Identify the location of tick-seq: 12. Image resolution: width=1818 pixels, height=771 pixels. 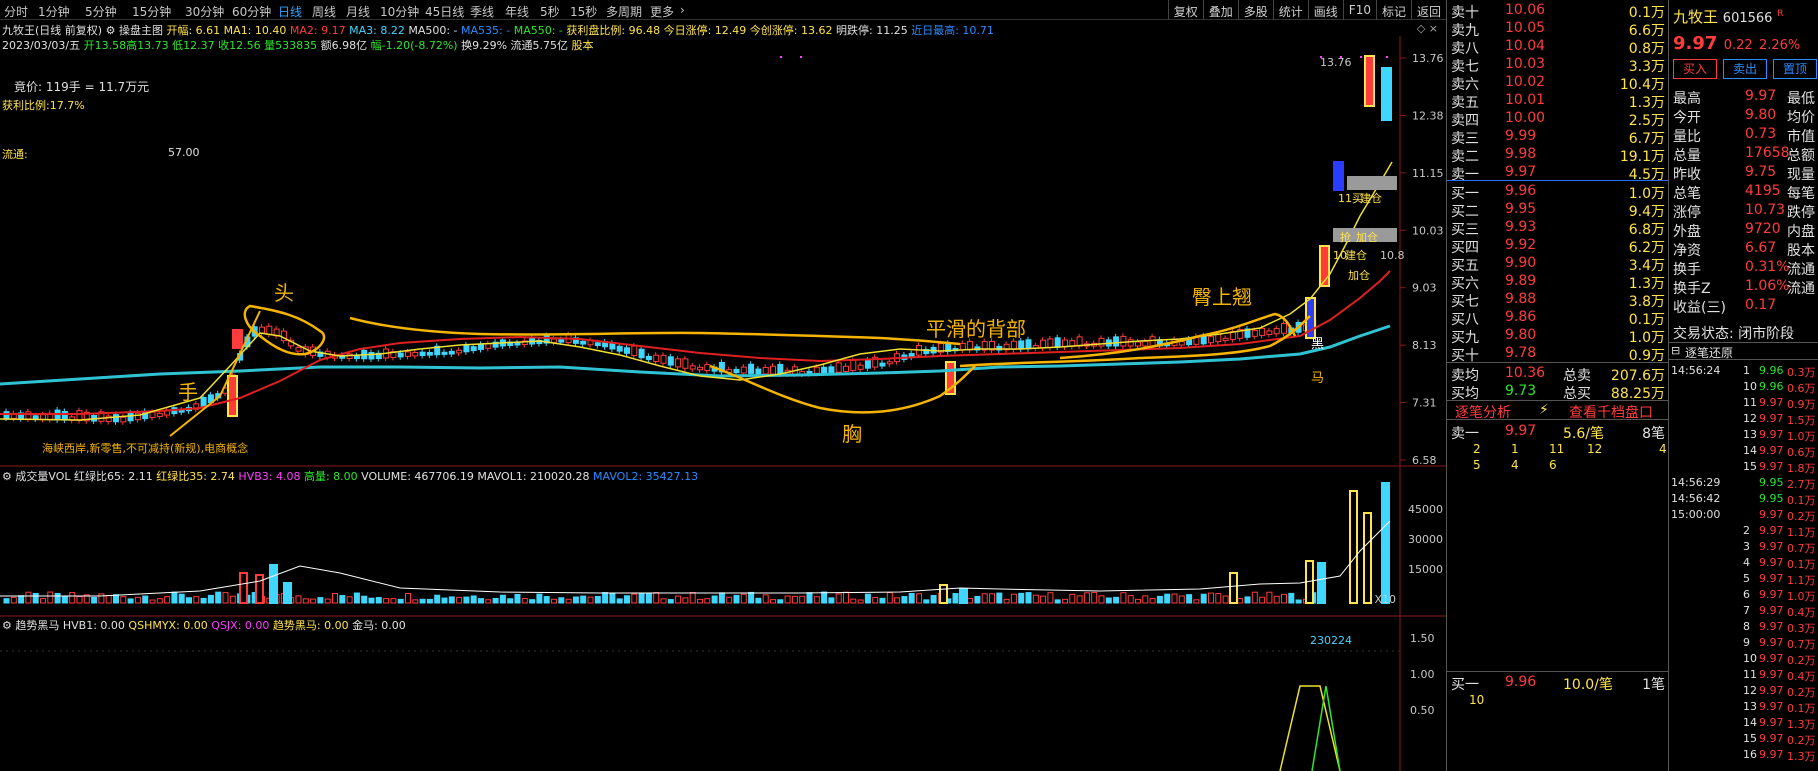
(1750, 690).